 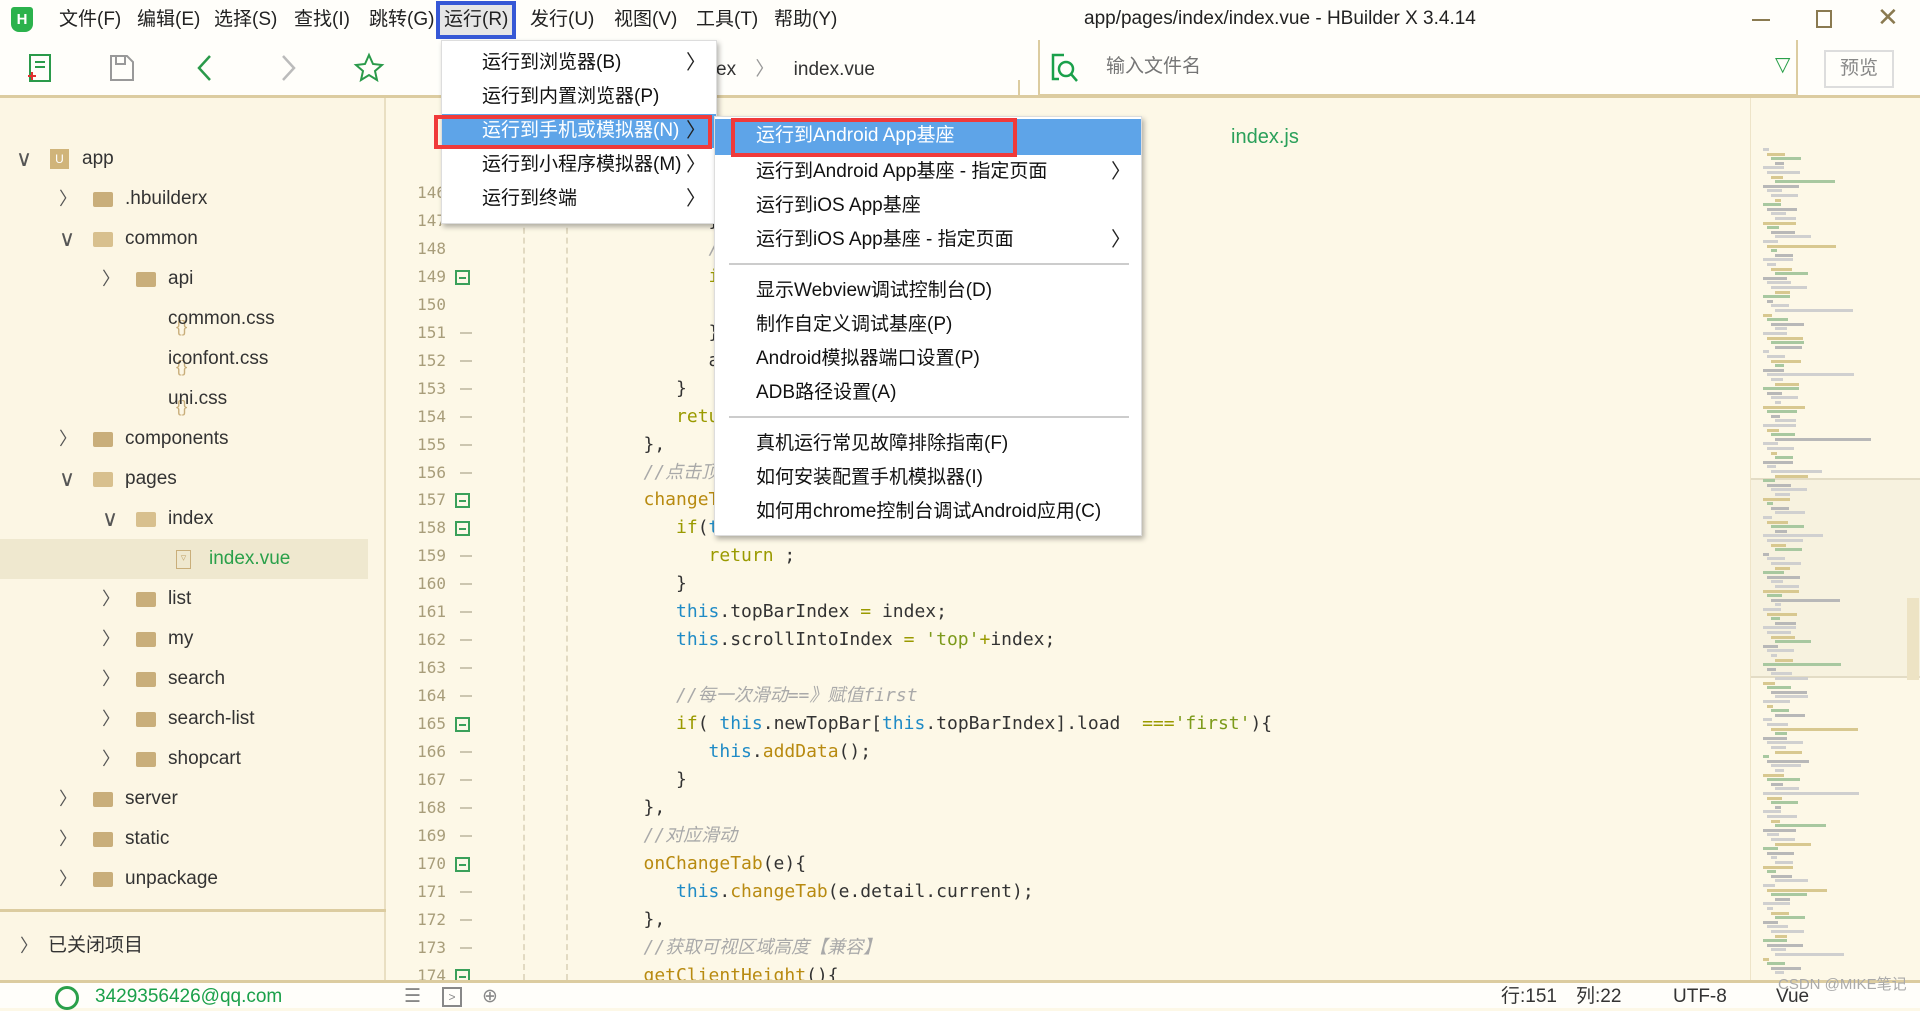 What do you see at coordinates (184, 199) in the screenshot?
I see `tree-item: 〉 .hbuilderx` at bounding box center [184, 199].